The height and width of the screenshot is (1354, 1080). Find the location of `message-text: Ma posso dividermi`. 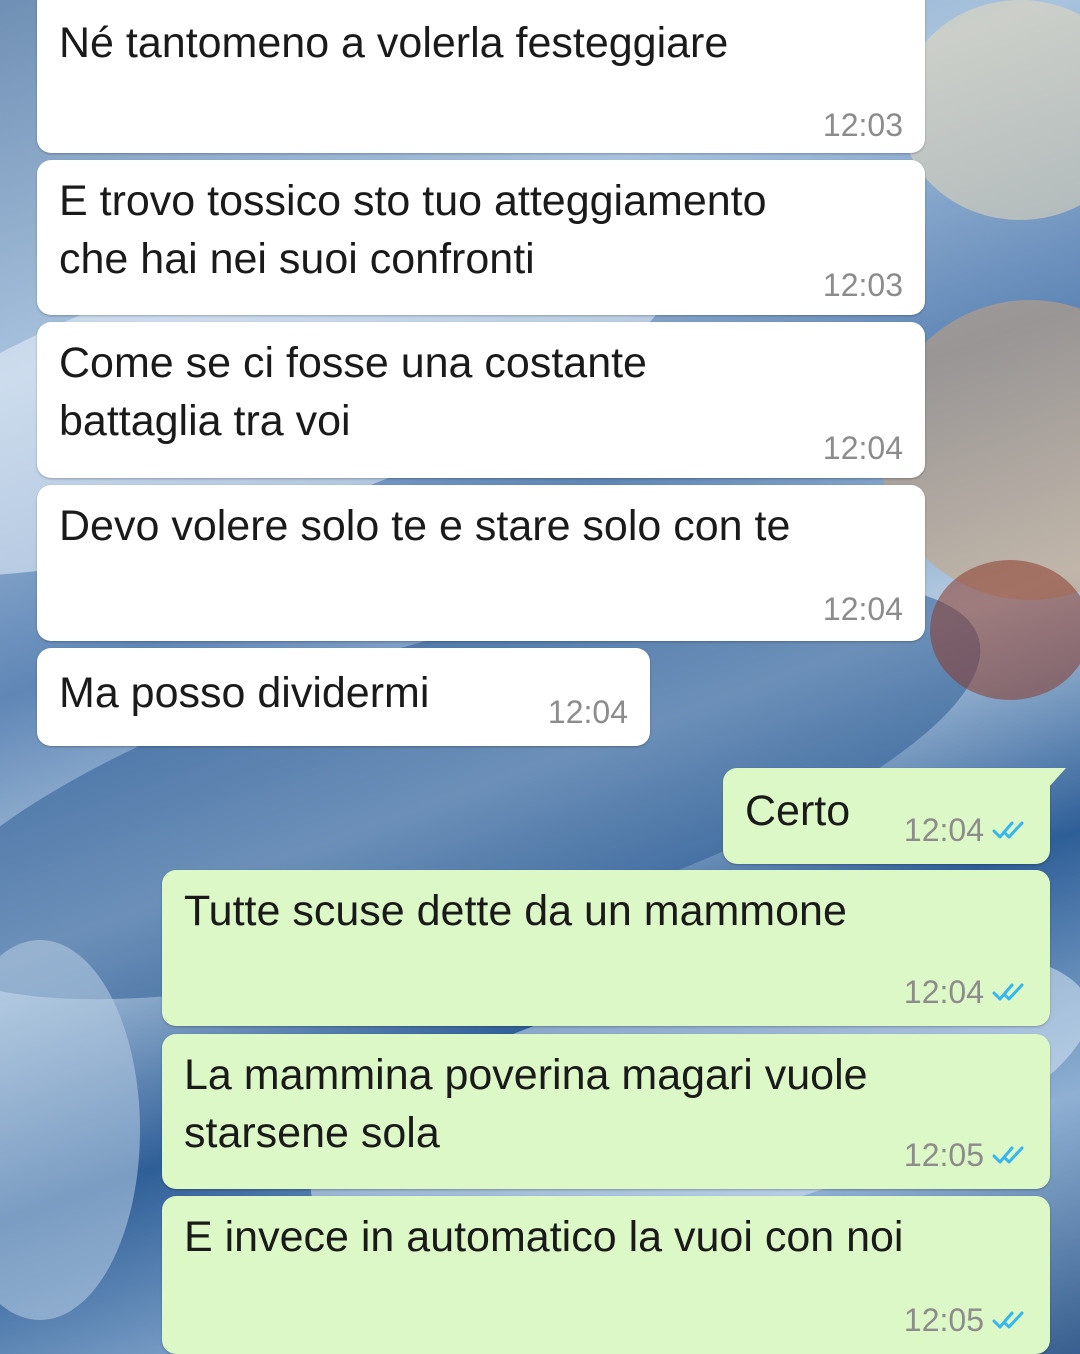

message-text: Ma posso dividermi is located at coordinates (244, 693).